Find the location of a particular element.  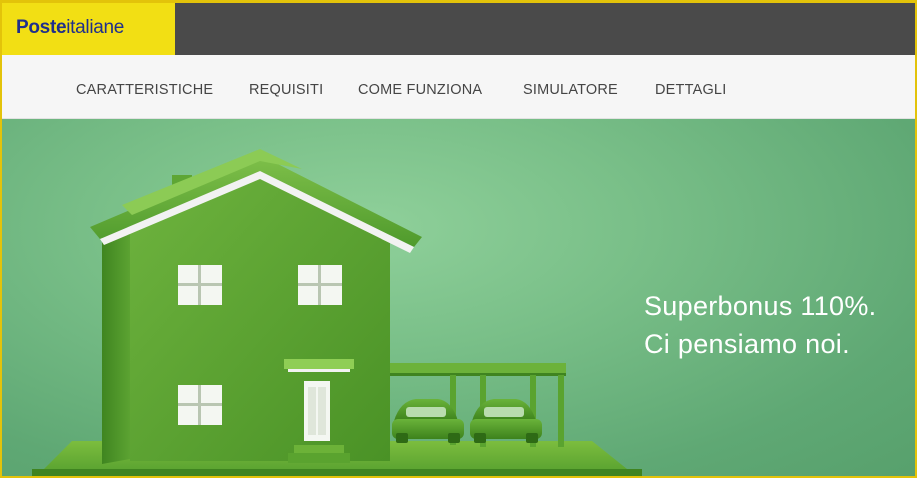

nav-item-come-funziona: COME FUNZIONA is located at coordinates (420, 90).